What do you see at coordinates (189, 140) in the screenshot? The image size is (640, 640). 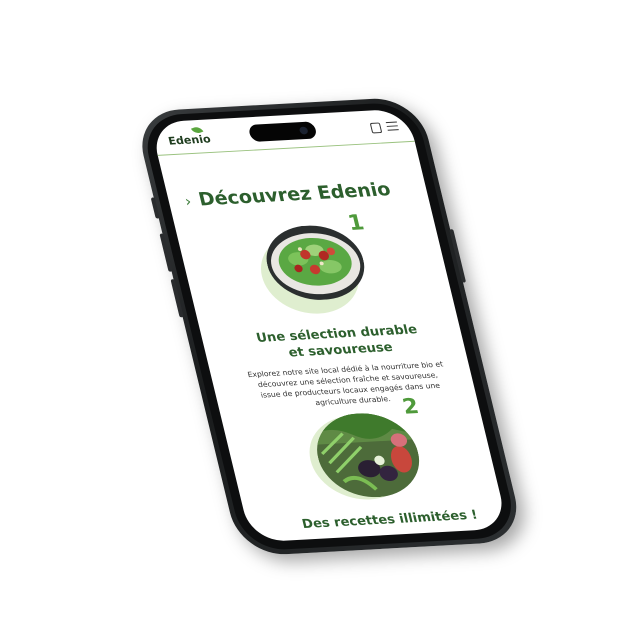 I see `site-logo: Edenio` at bounding box center [189, 140].